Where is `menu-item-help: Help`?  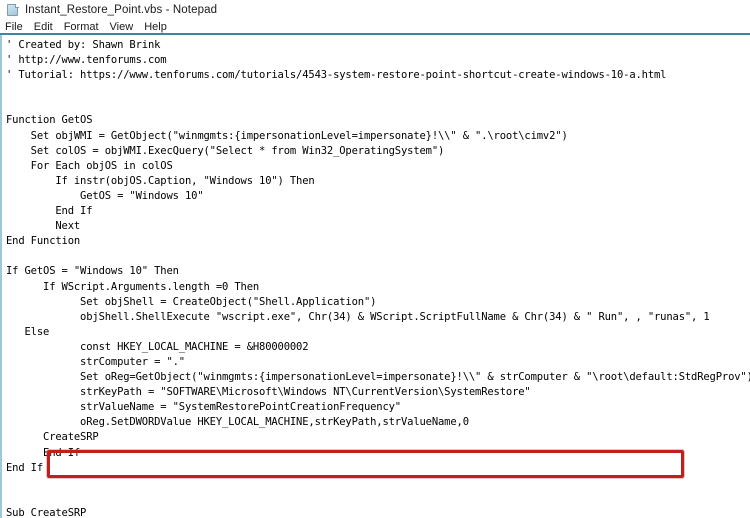 menu-item-help: Help is located at coordinates (158, 27).